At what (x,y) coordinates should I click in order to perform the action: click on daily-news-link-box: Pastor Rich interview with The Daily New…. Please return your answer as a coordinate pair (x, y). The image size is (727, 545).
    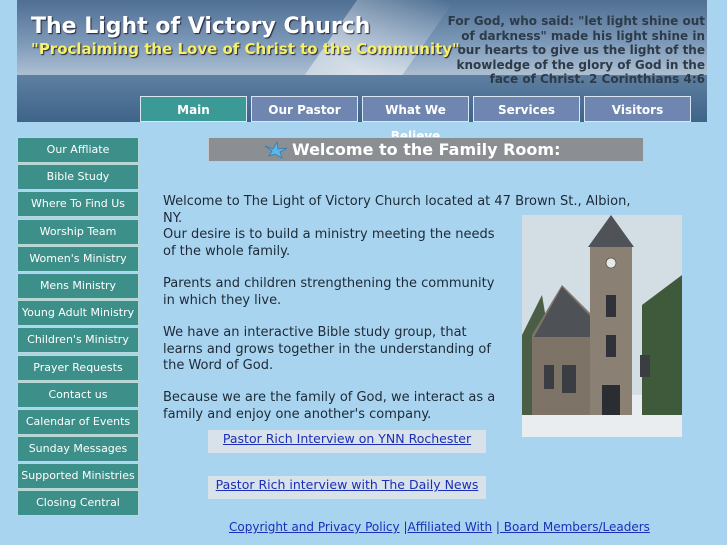
    Looking at the image, I should click on (347, 487).